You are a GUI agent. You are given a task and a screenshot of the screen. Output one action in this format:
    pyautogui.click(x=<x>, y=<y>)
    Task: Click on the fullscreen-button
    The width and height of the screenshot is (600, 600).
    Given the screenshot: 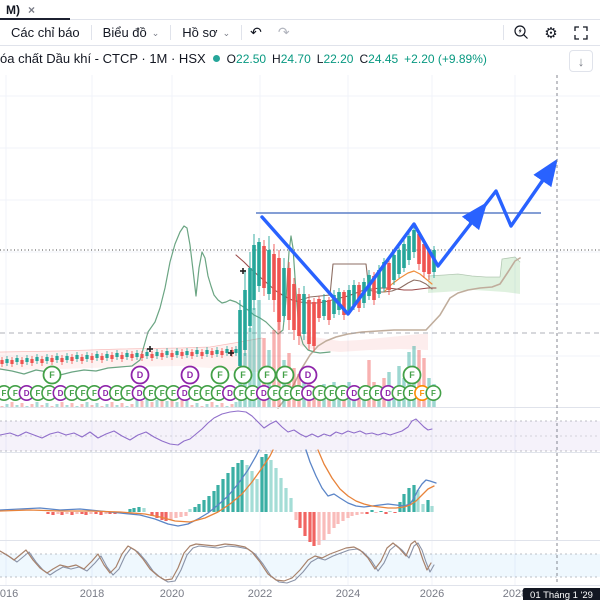 What is the action you would take?
    pyautogui.click(x=581, y=33)
    